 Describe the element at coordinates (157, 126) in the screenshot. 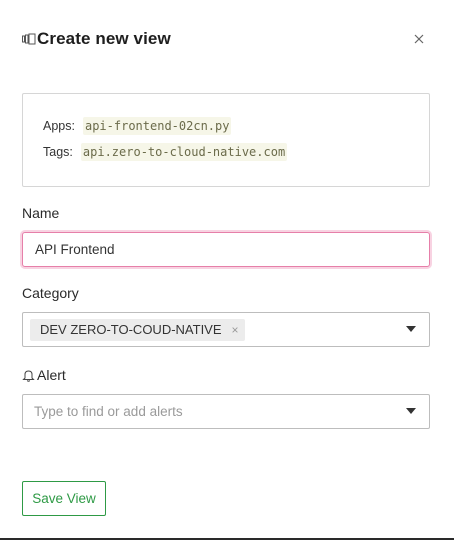

I see `apps-value: api-frontend-02cn.py` at that location.